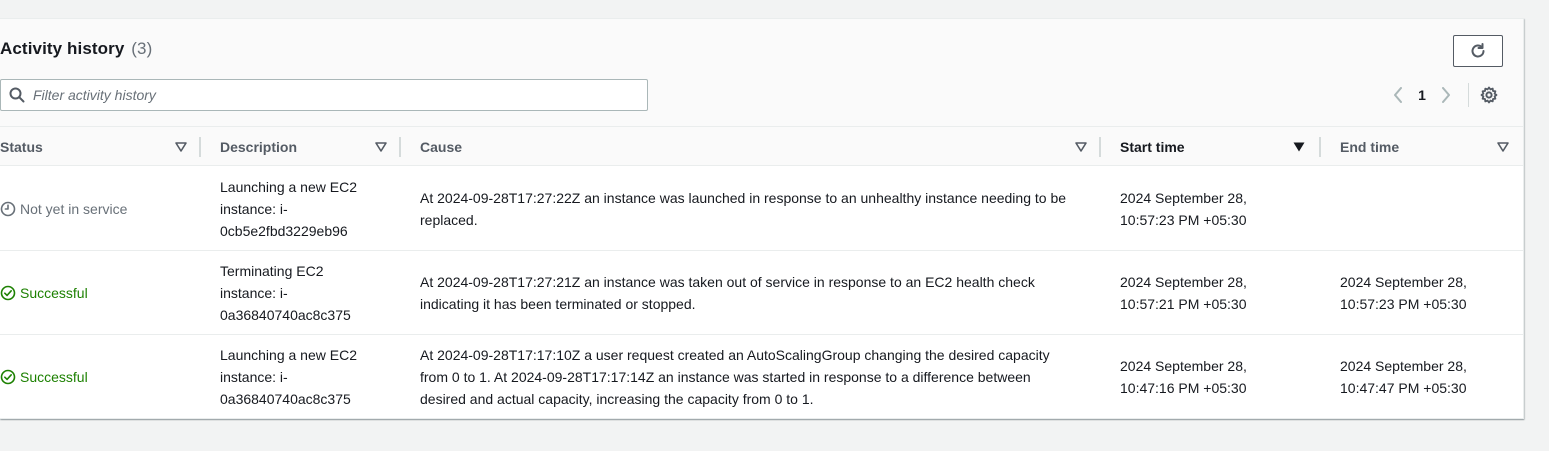 The image size is (1549, 451). What do you see at coordinates (63, 209) in the screenshot?
I see `status-indicator: Not yet in service` at bounding box center [63, 209].